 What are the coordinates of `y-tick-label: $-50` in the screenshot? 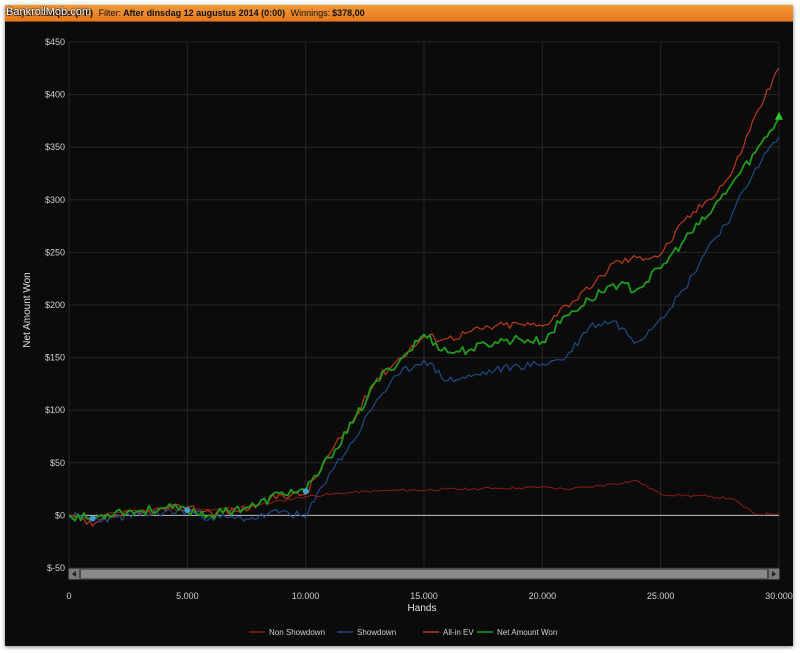 It's located at (56, 568).